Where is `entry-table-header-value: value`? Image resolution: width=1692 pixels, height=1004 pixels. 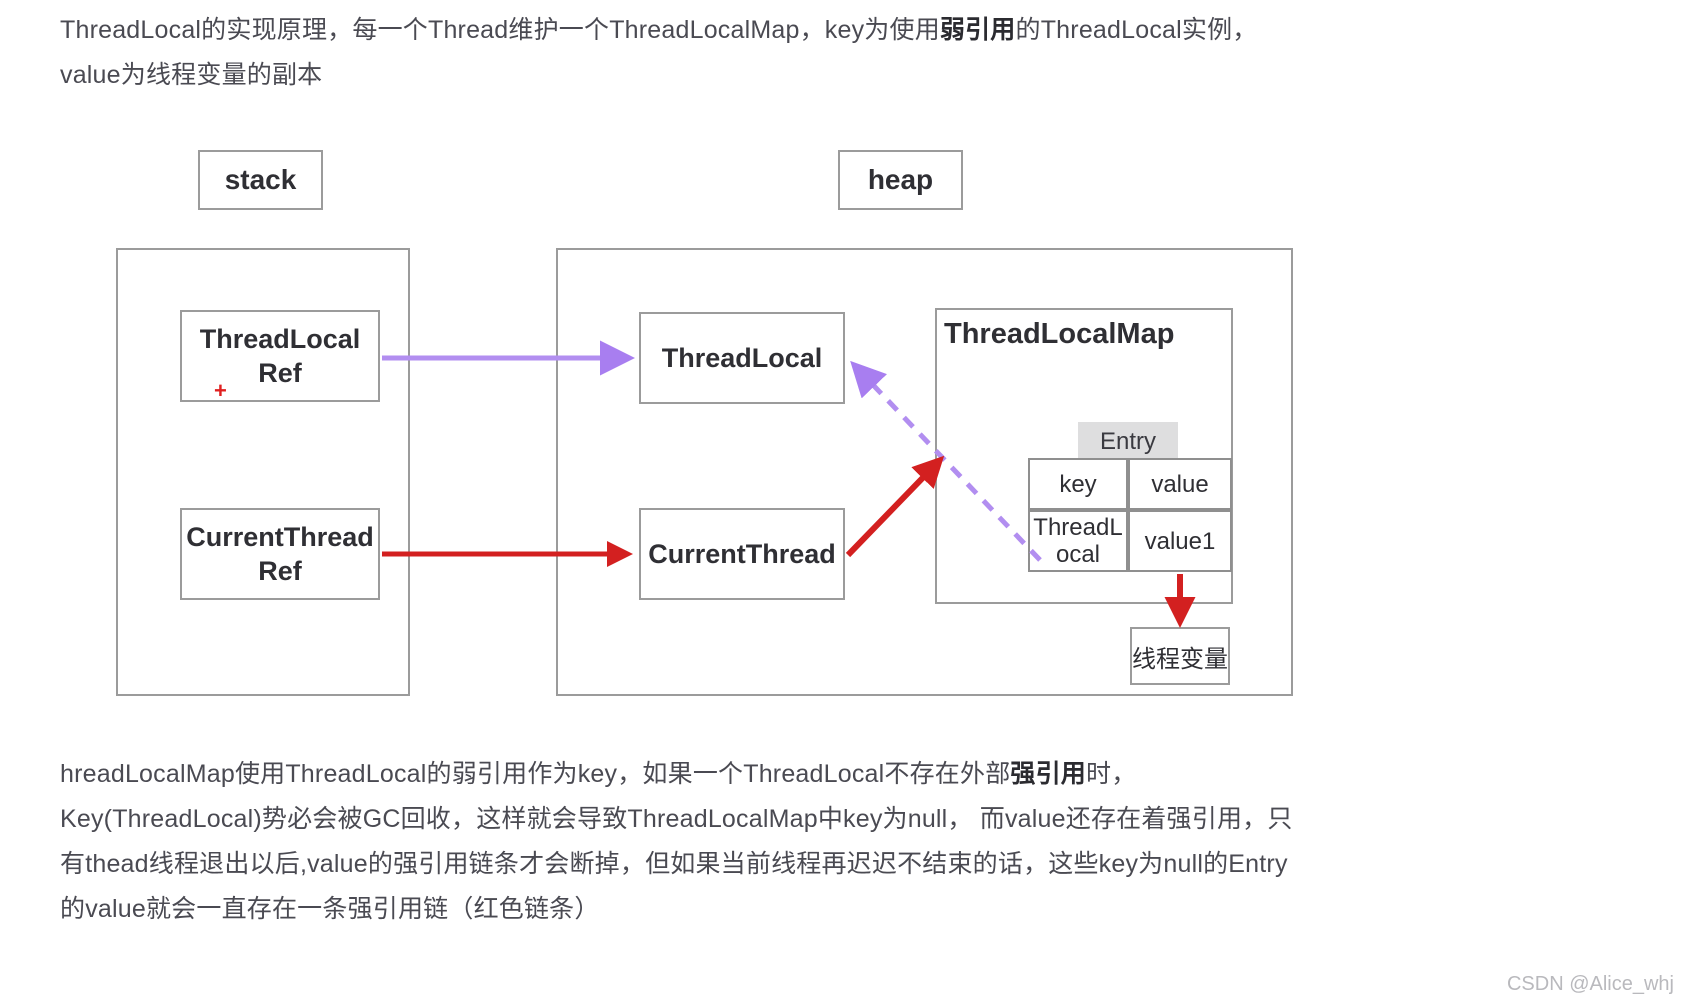
entry-table-header-value: value is located at coordinates (1180, 484).